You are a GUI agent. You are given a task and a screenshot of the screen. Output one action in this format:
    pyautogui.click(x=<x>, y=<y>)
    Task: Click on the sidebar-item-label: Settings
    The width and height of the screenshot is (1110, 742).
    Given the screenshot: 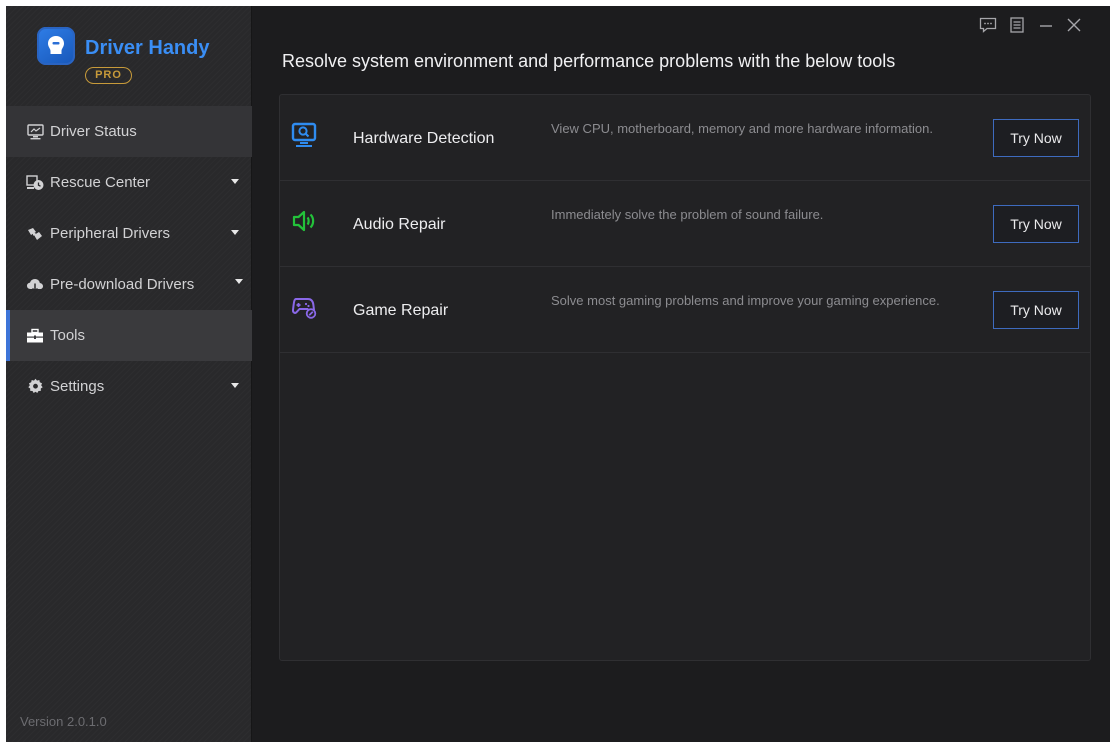 What is the action you would take?
    pyautogui.click(x=77, y=386)
    